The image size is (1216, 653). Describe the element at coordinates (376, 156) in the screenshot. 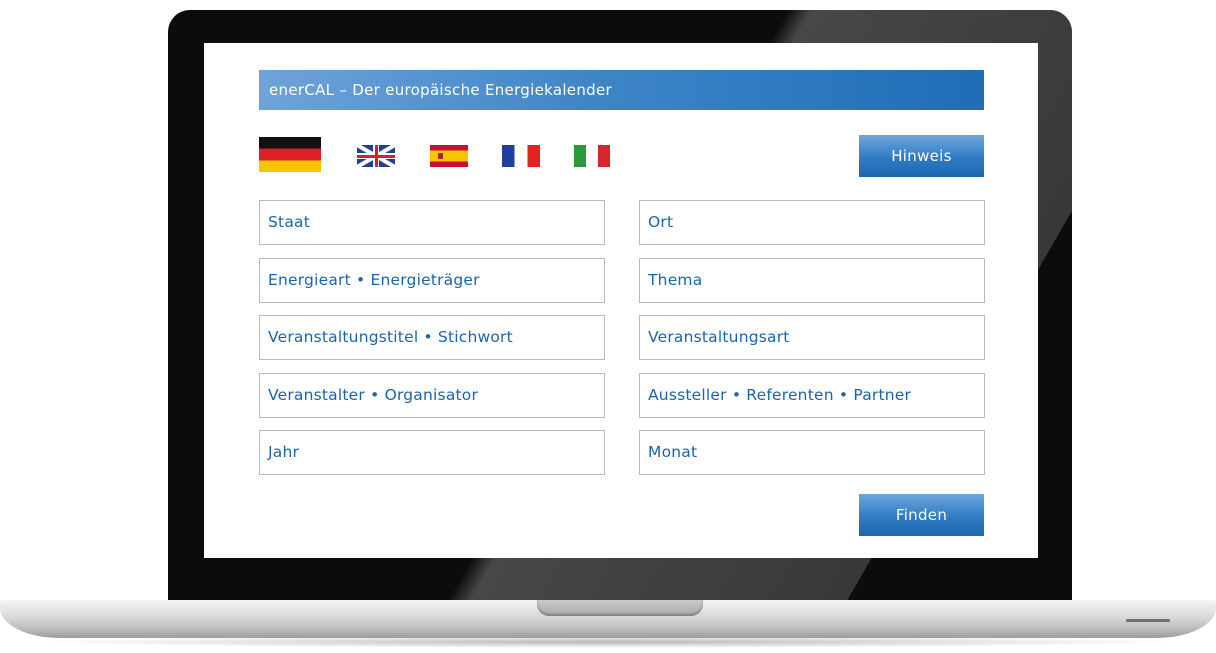

I see `gb-flag-icon` at that location.